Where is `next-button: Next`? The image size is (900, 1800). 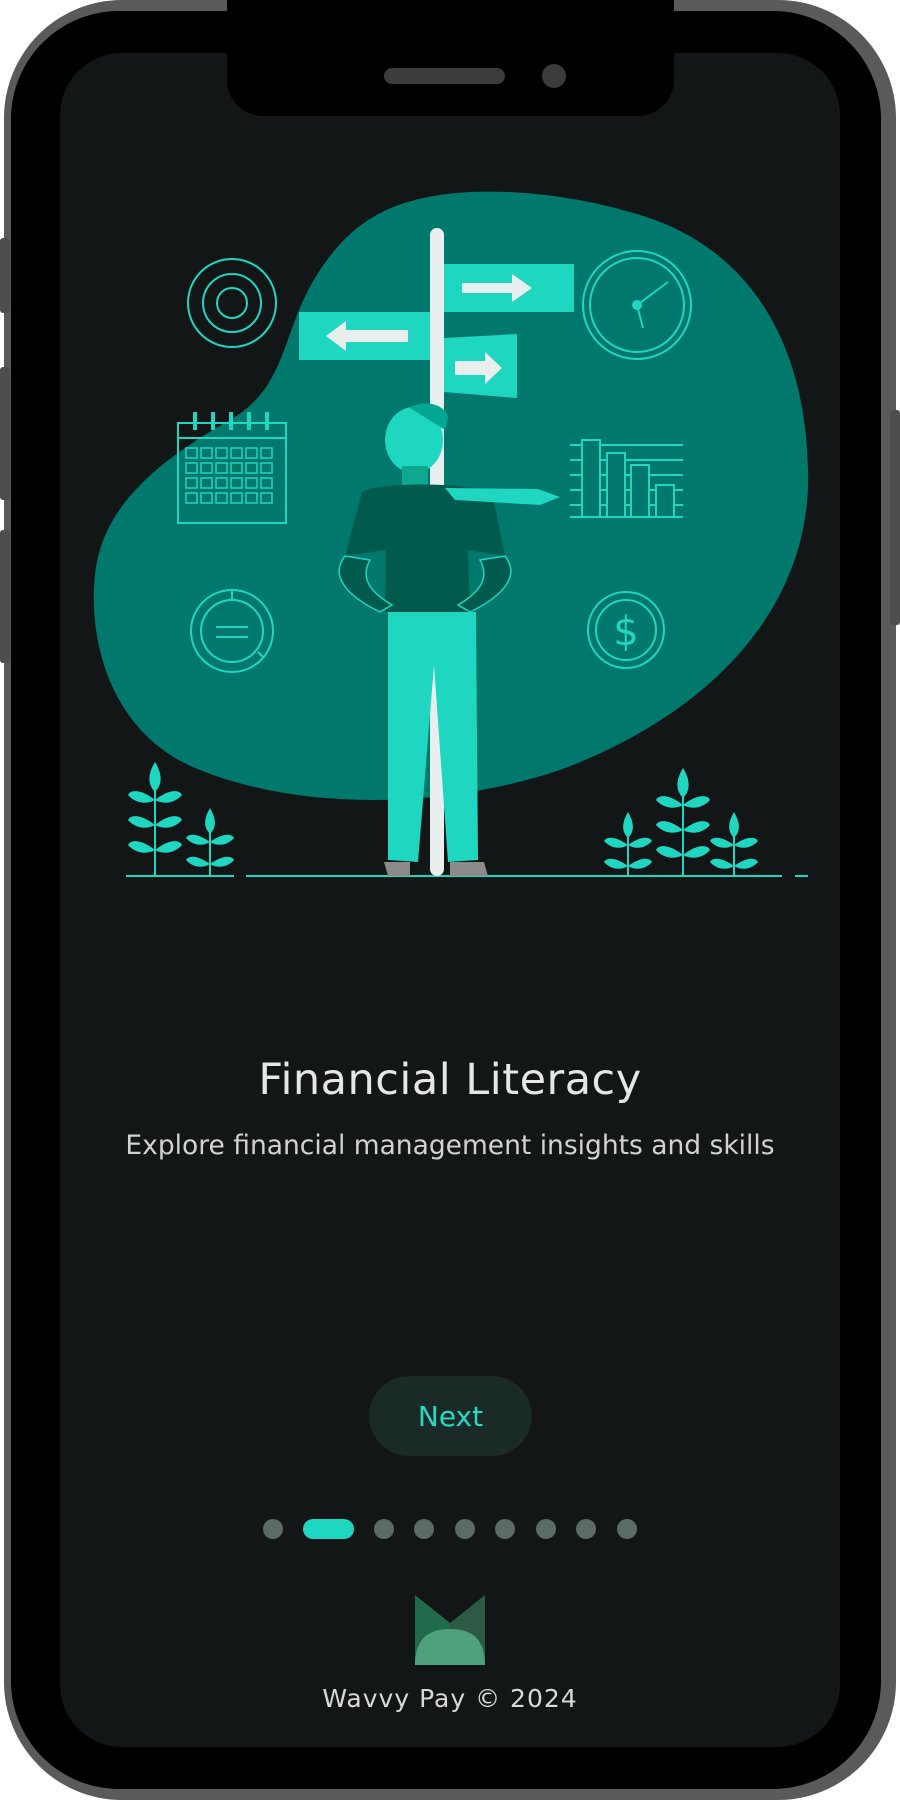 next-button: Next is located at coordinates (450, 1416).